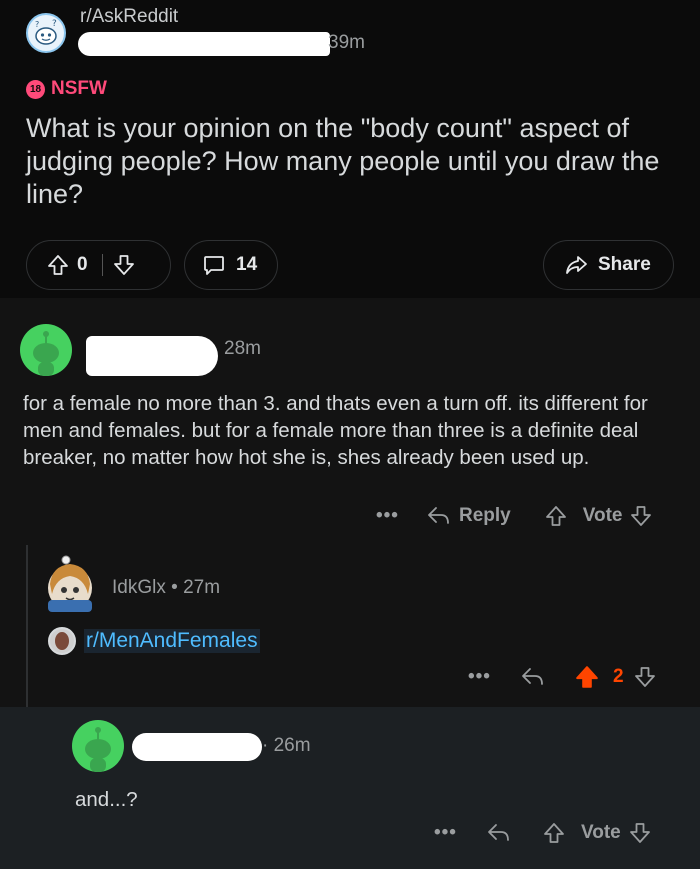 The image size is (700, 869). What do you see at coordinates (82, 264) in the screenshot?
I see `post-score: 0` at bounding box center [82, 264].